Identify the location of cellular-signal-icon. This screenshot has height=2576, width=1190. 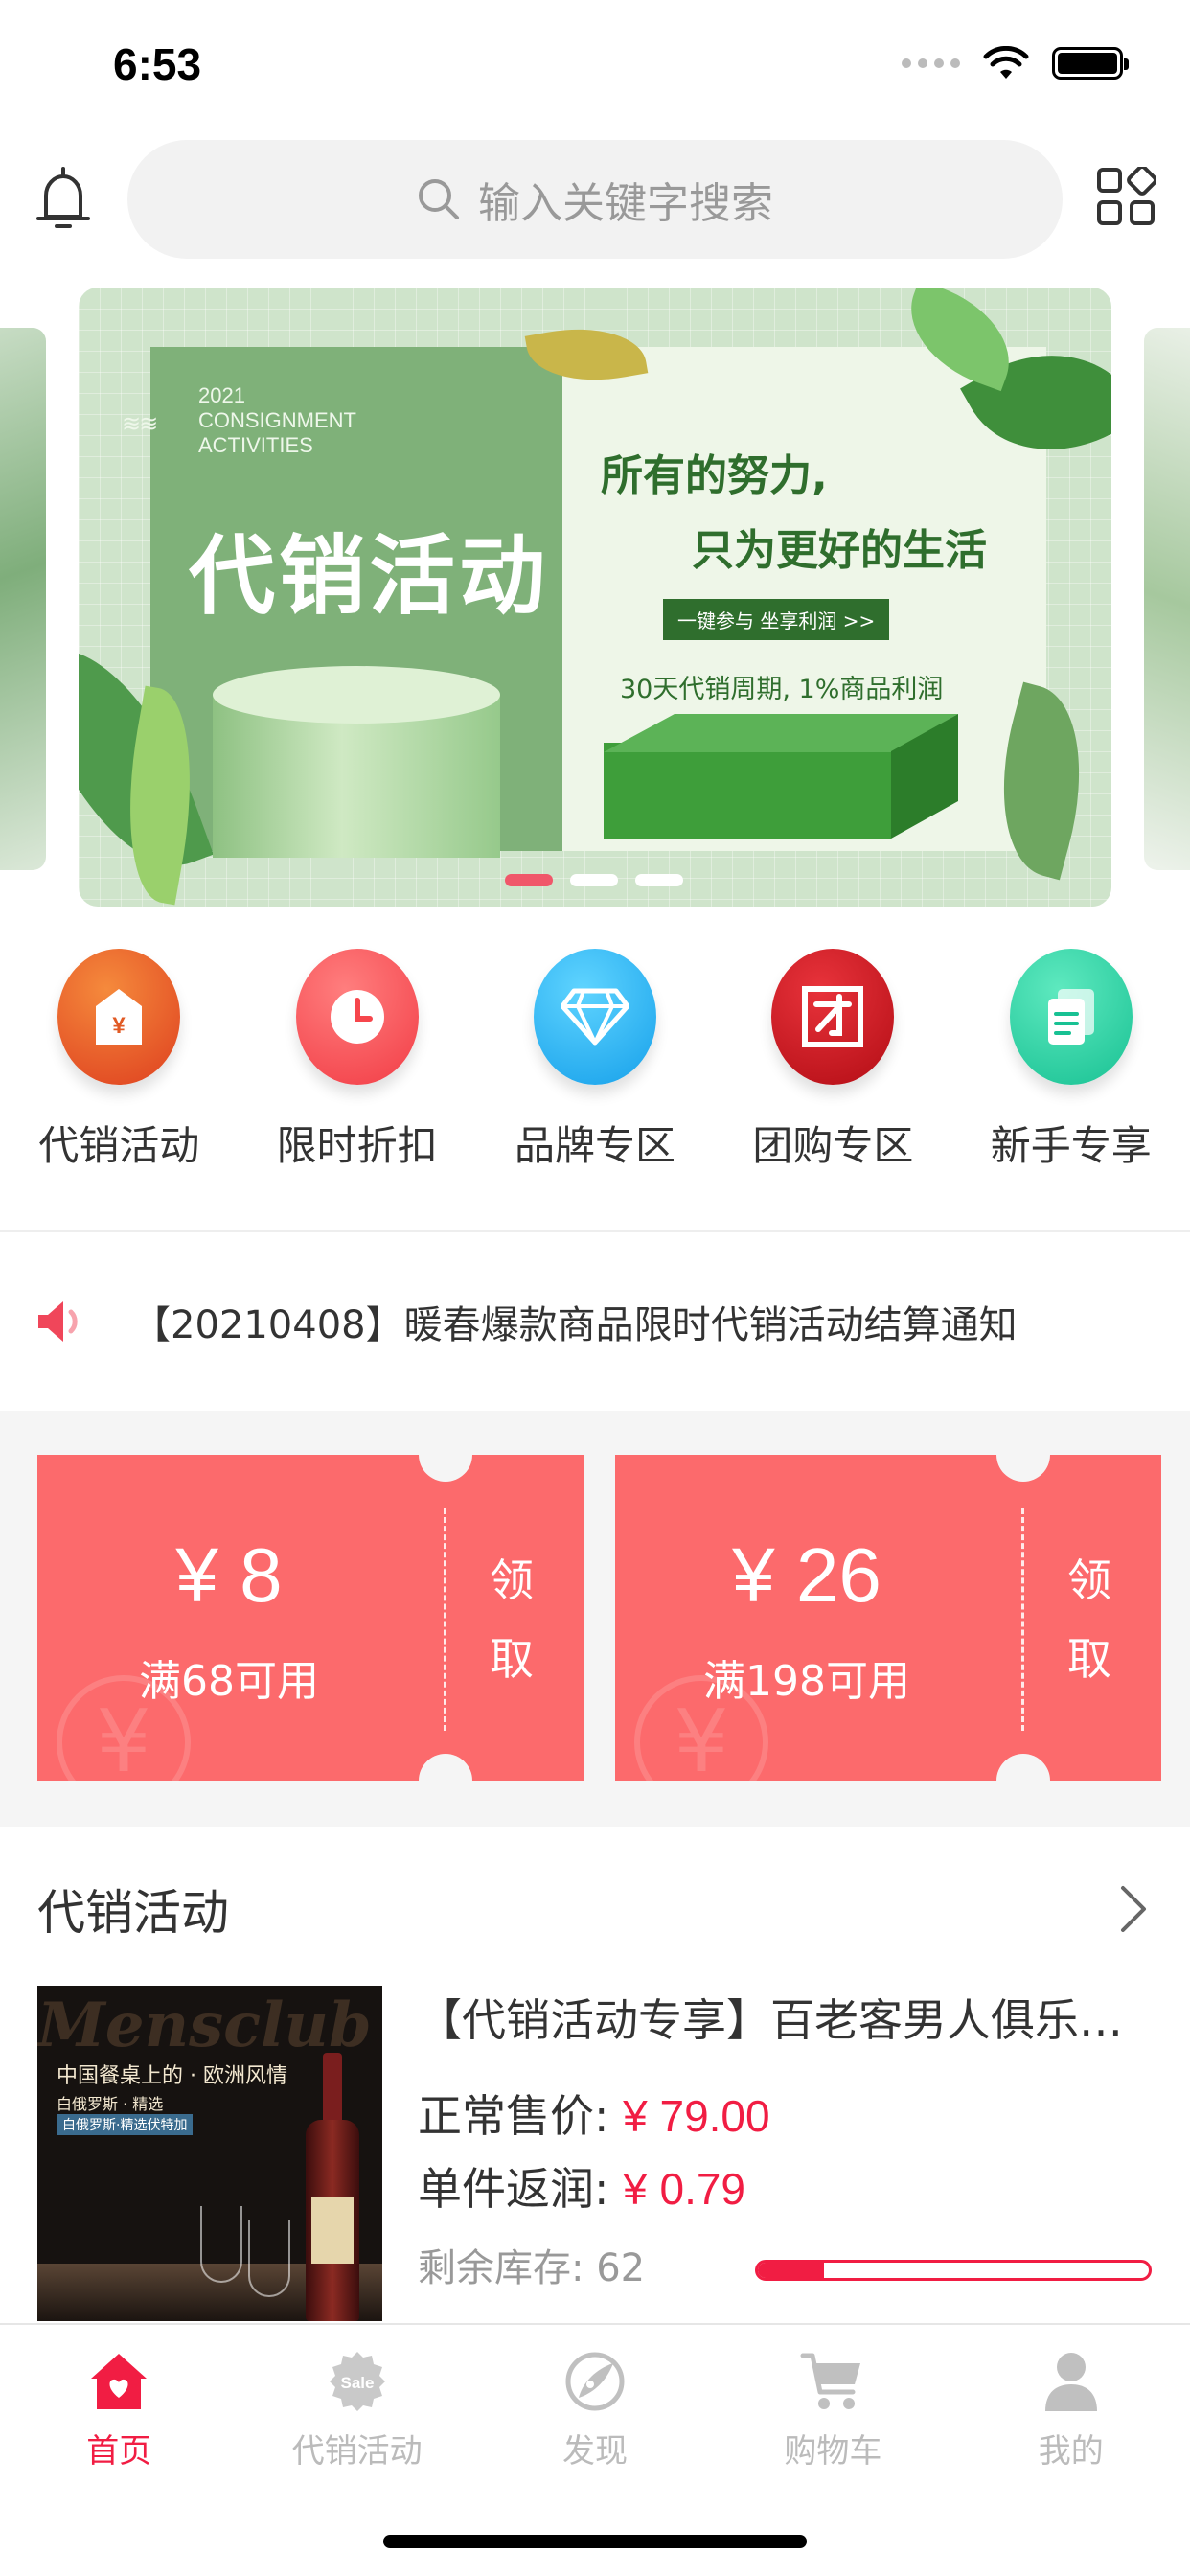
(931, 63).